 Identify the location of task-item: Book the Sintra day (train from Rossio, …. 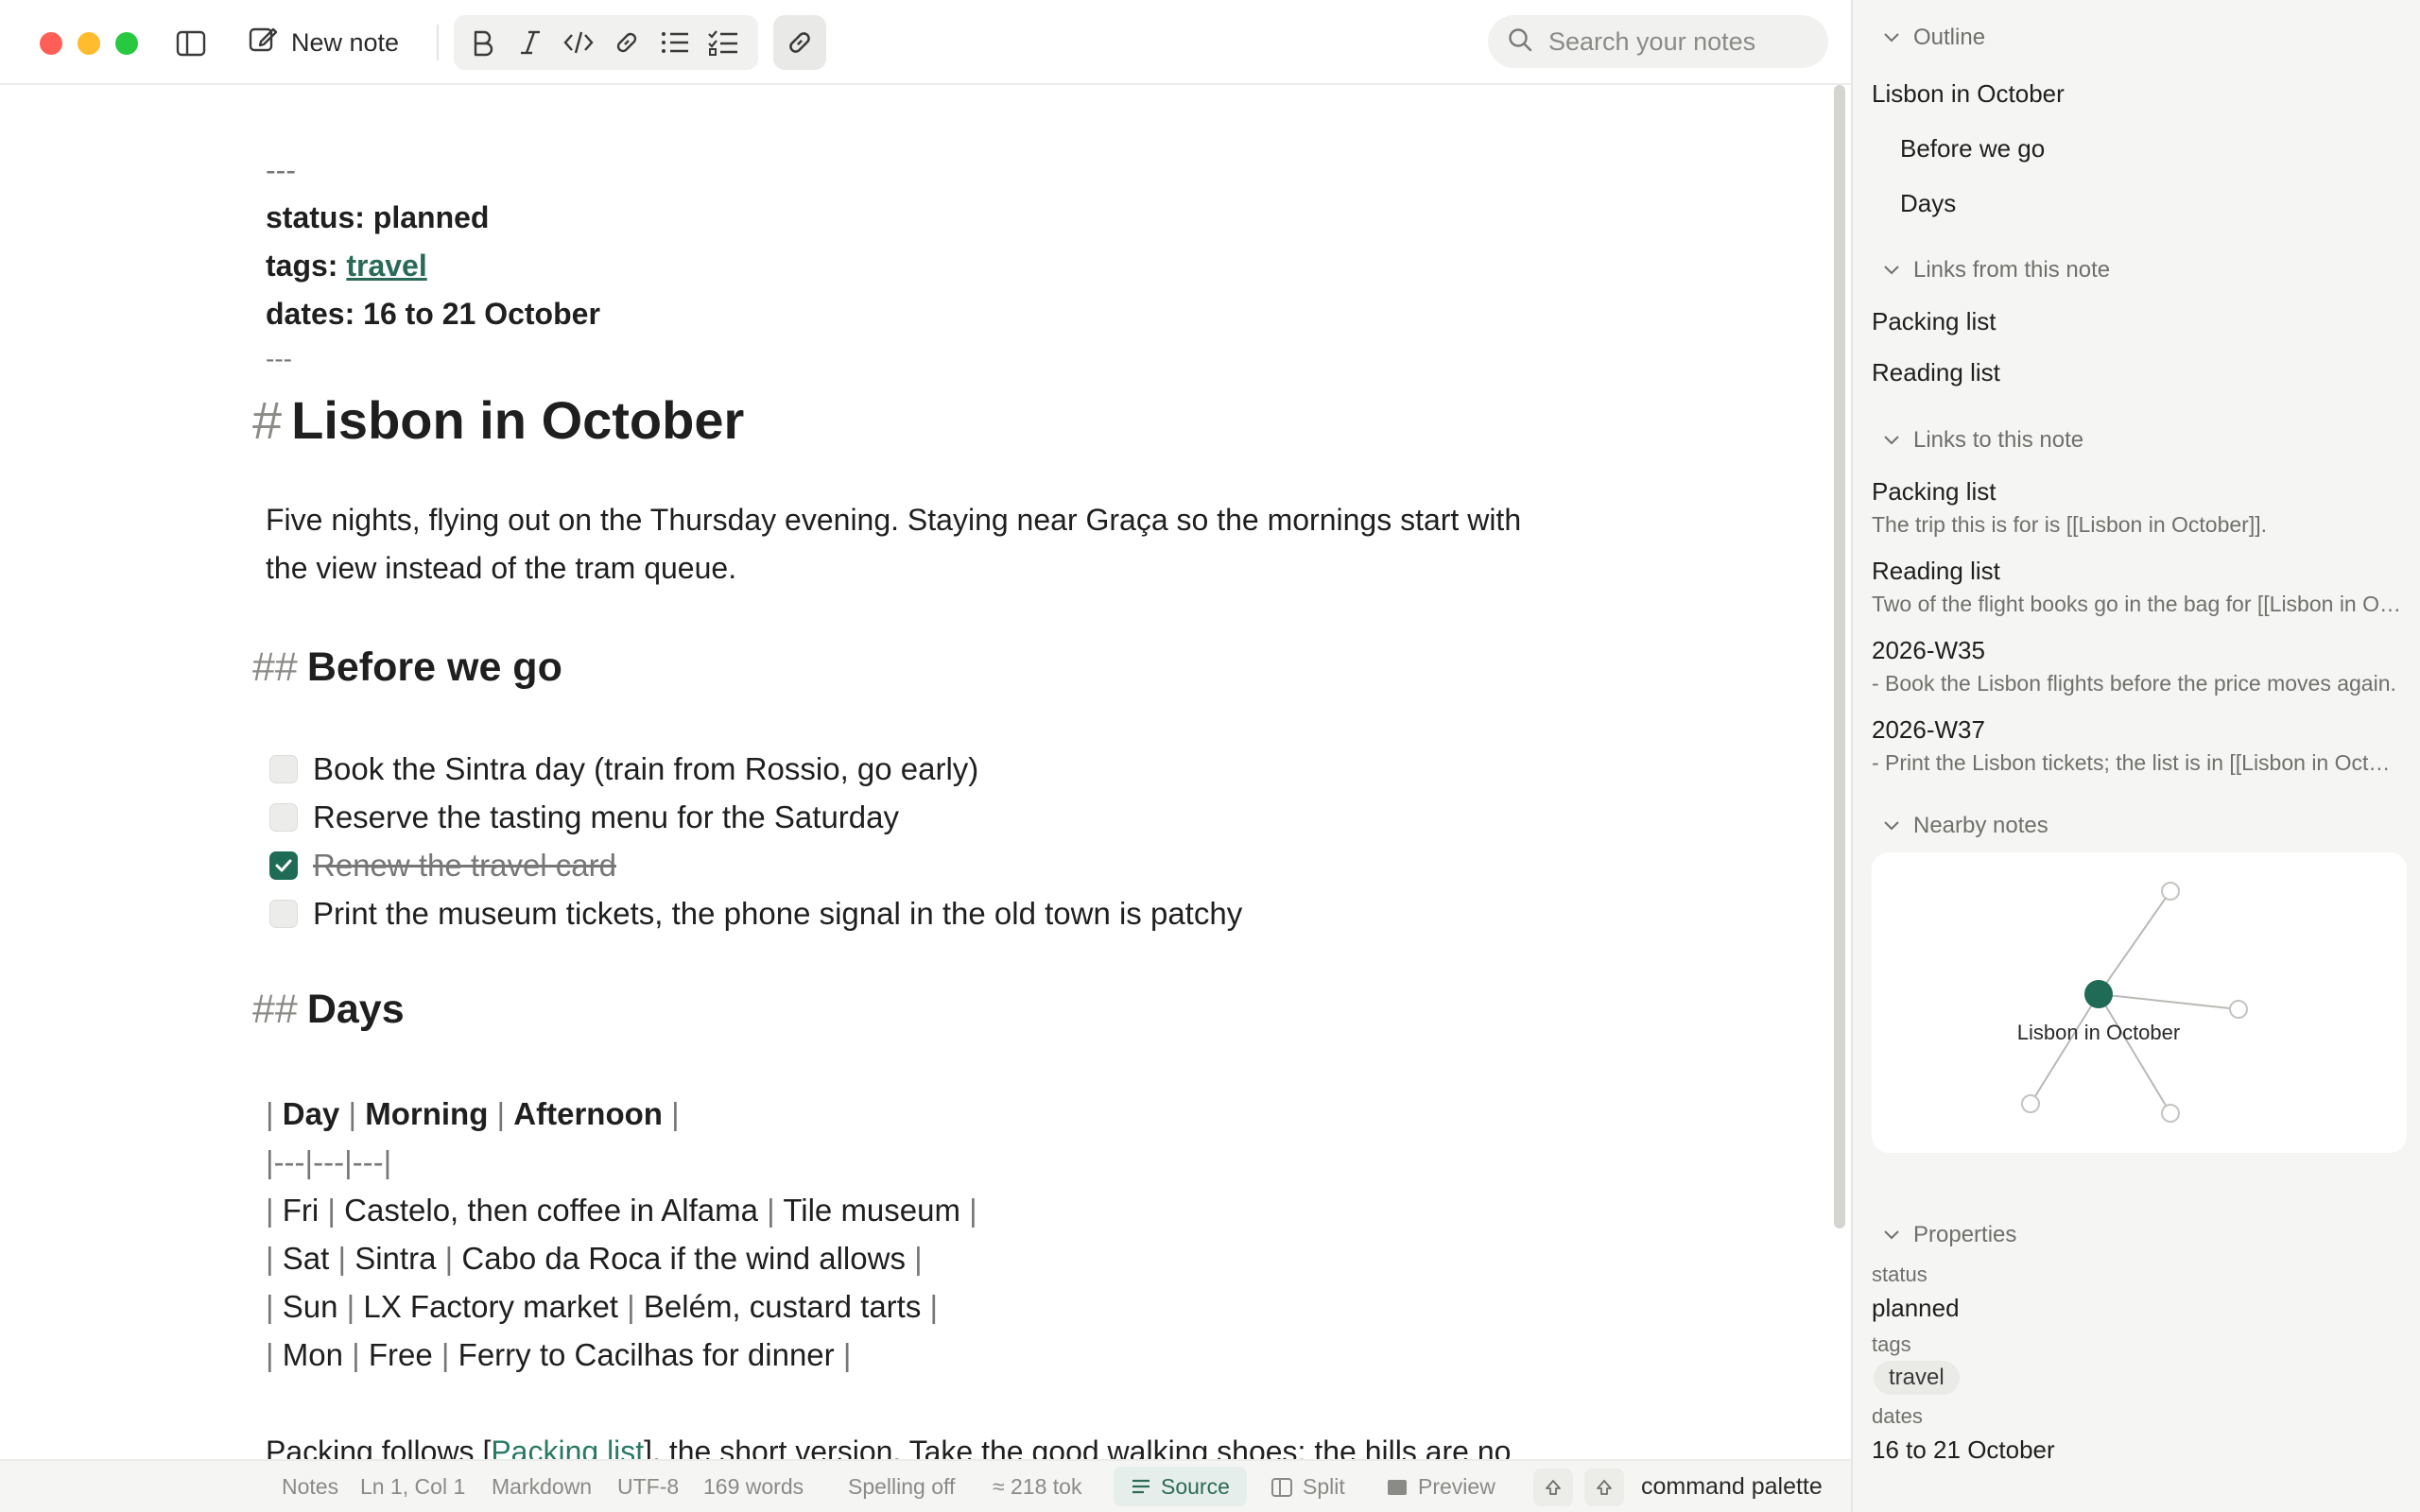
(623, 769).